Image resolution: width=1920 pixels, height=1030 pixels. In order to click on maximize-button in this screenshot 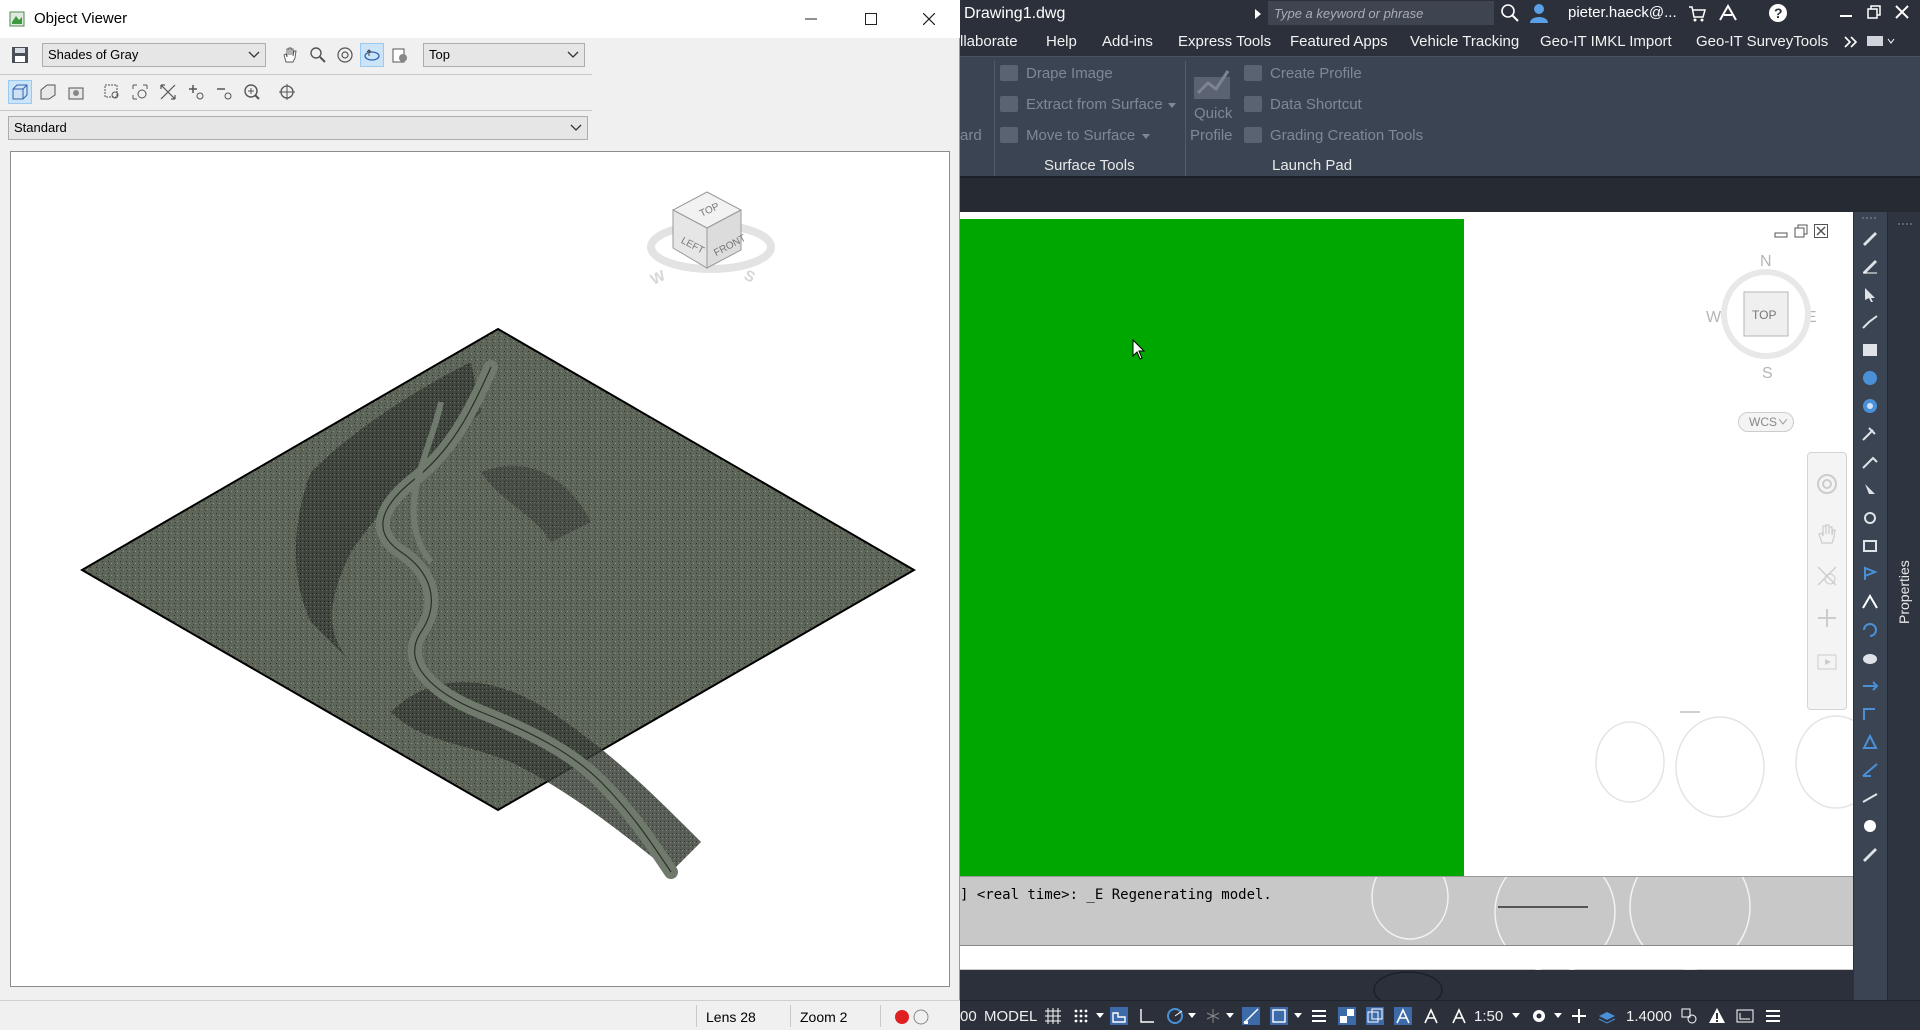, I will do `click(871, 19)`.